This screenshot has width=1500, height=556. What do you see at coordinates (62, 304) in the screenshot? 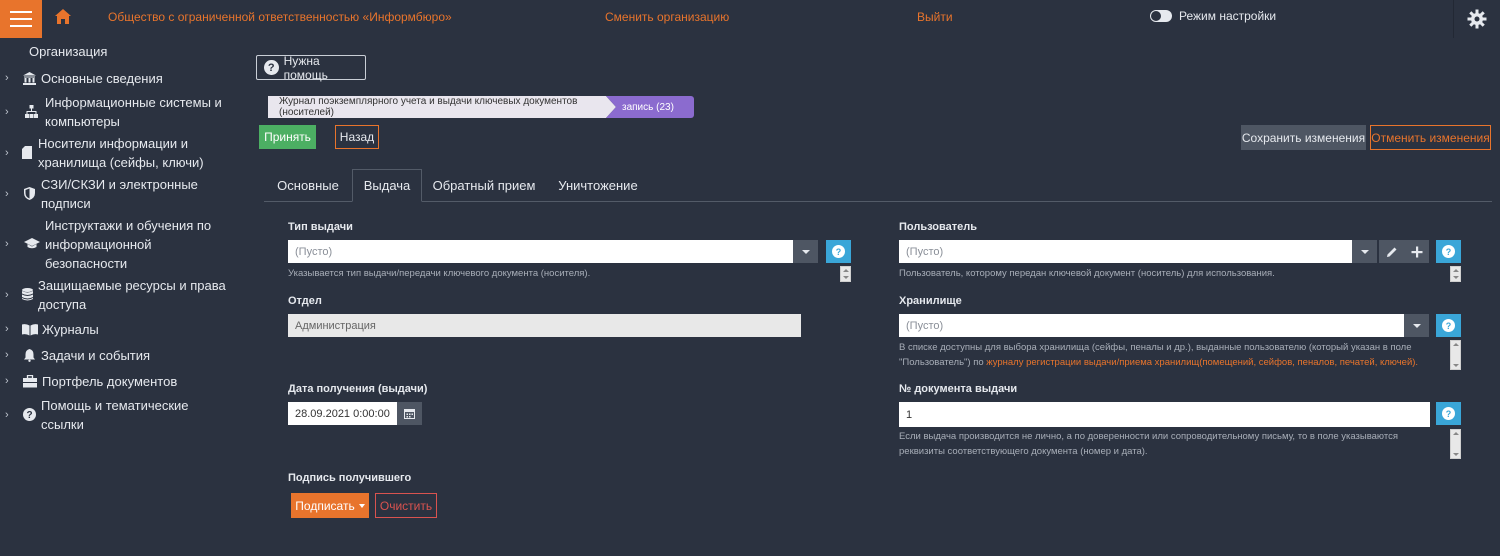
I see `sidebar-item-label: доступа` at bounding box center [62, 304].